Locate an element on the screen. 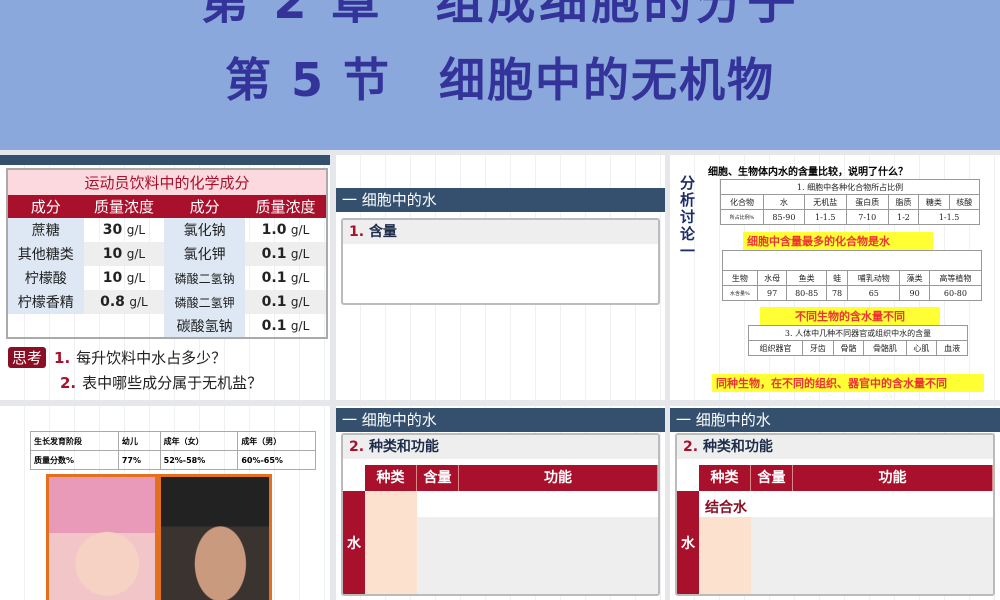  ingredient: 其他糖类 is located at coordinates (45, 254).